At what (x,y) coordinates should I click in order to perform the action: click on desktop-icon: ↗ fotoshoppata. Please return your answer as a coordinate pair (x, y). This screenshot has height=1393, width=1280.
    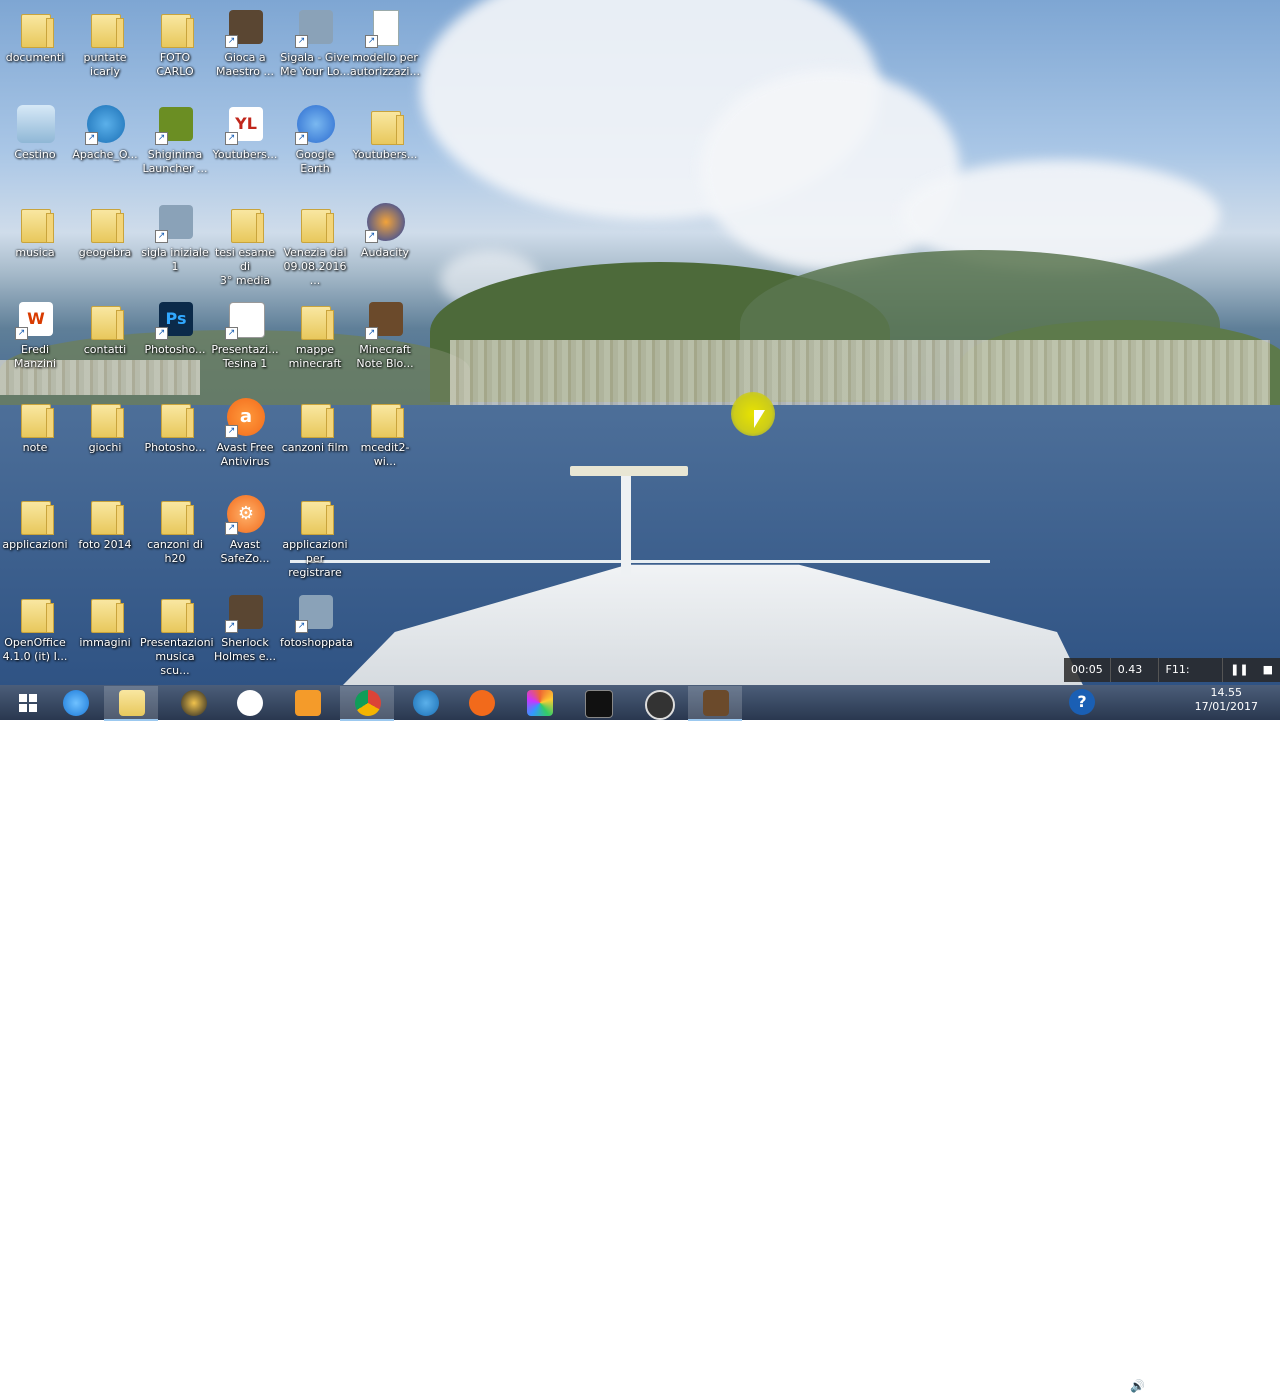
    Looking at the image, I should click on (316, 634).